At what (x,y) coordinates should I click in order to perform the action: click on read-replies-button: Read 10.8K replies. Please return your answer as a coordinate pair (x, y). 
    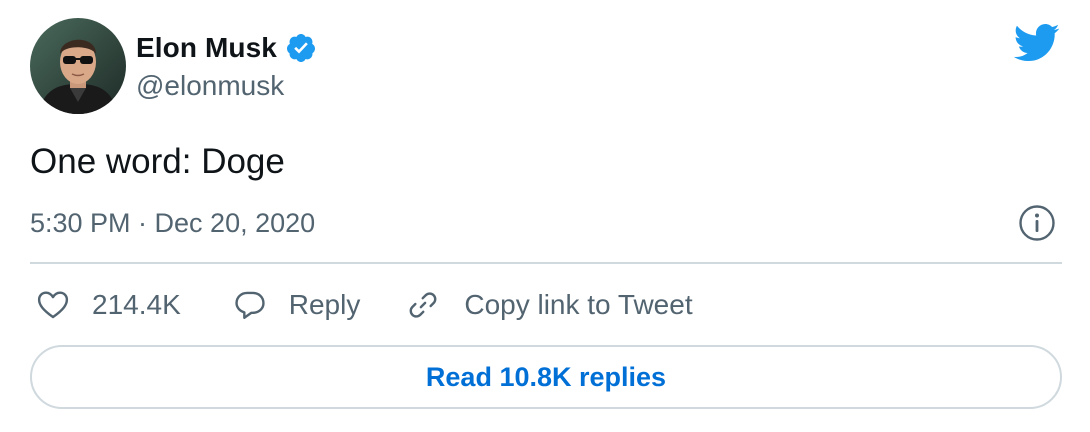
    Looking at the image, I should click on (546, 377).